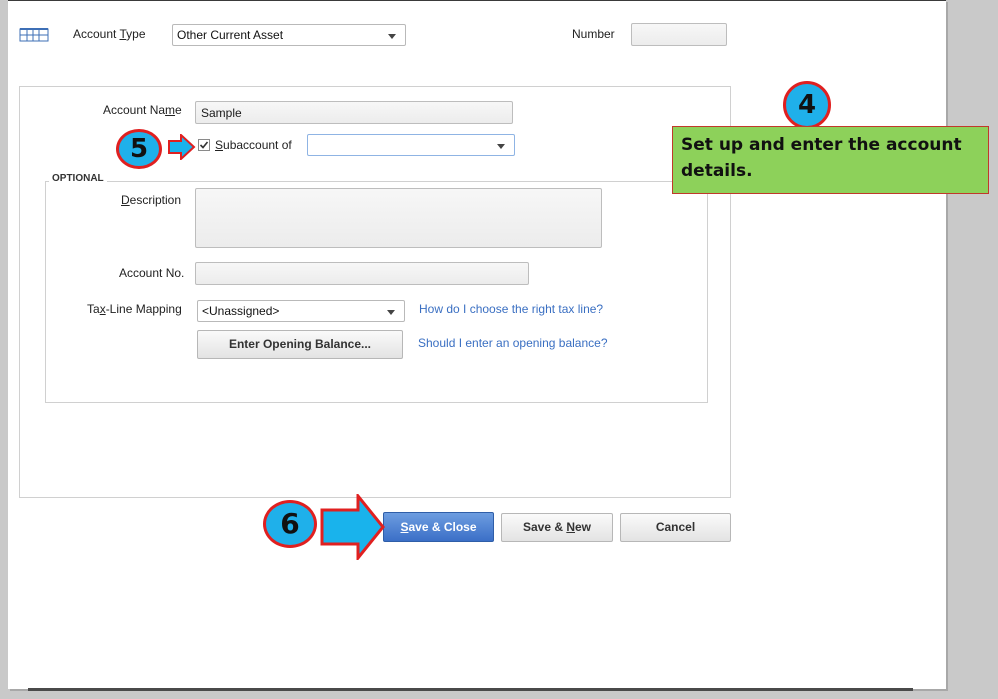 This screenshot has height=699, width=998. Describe the element at coordinates (230, 35) in the screenshot. I see `account-type-value: Other Current Asset` at that location.